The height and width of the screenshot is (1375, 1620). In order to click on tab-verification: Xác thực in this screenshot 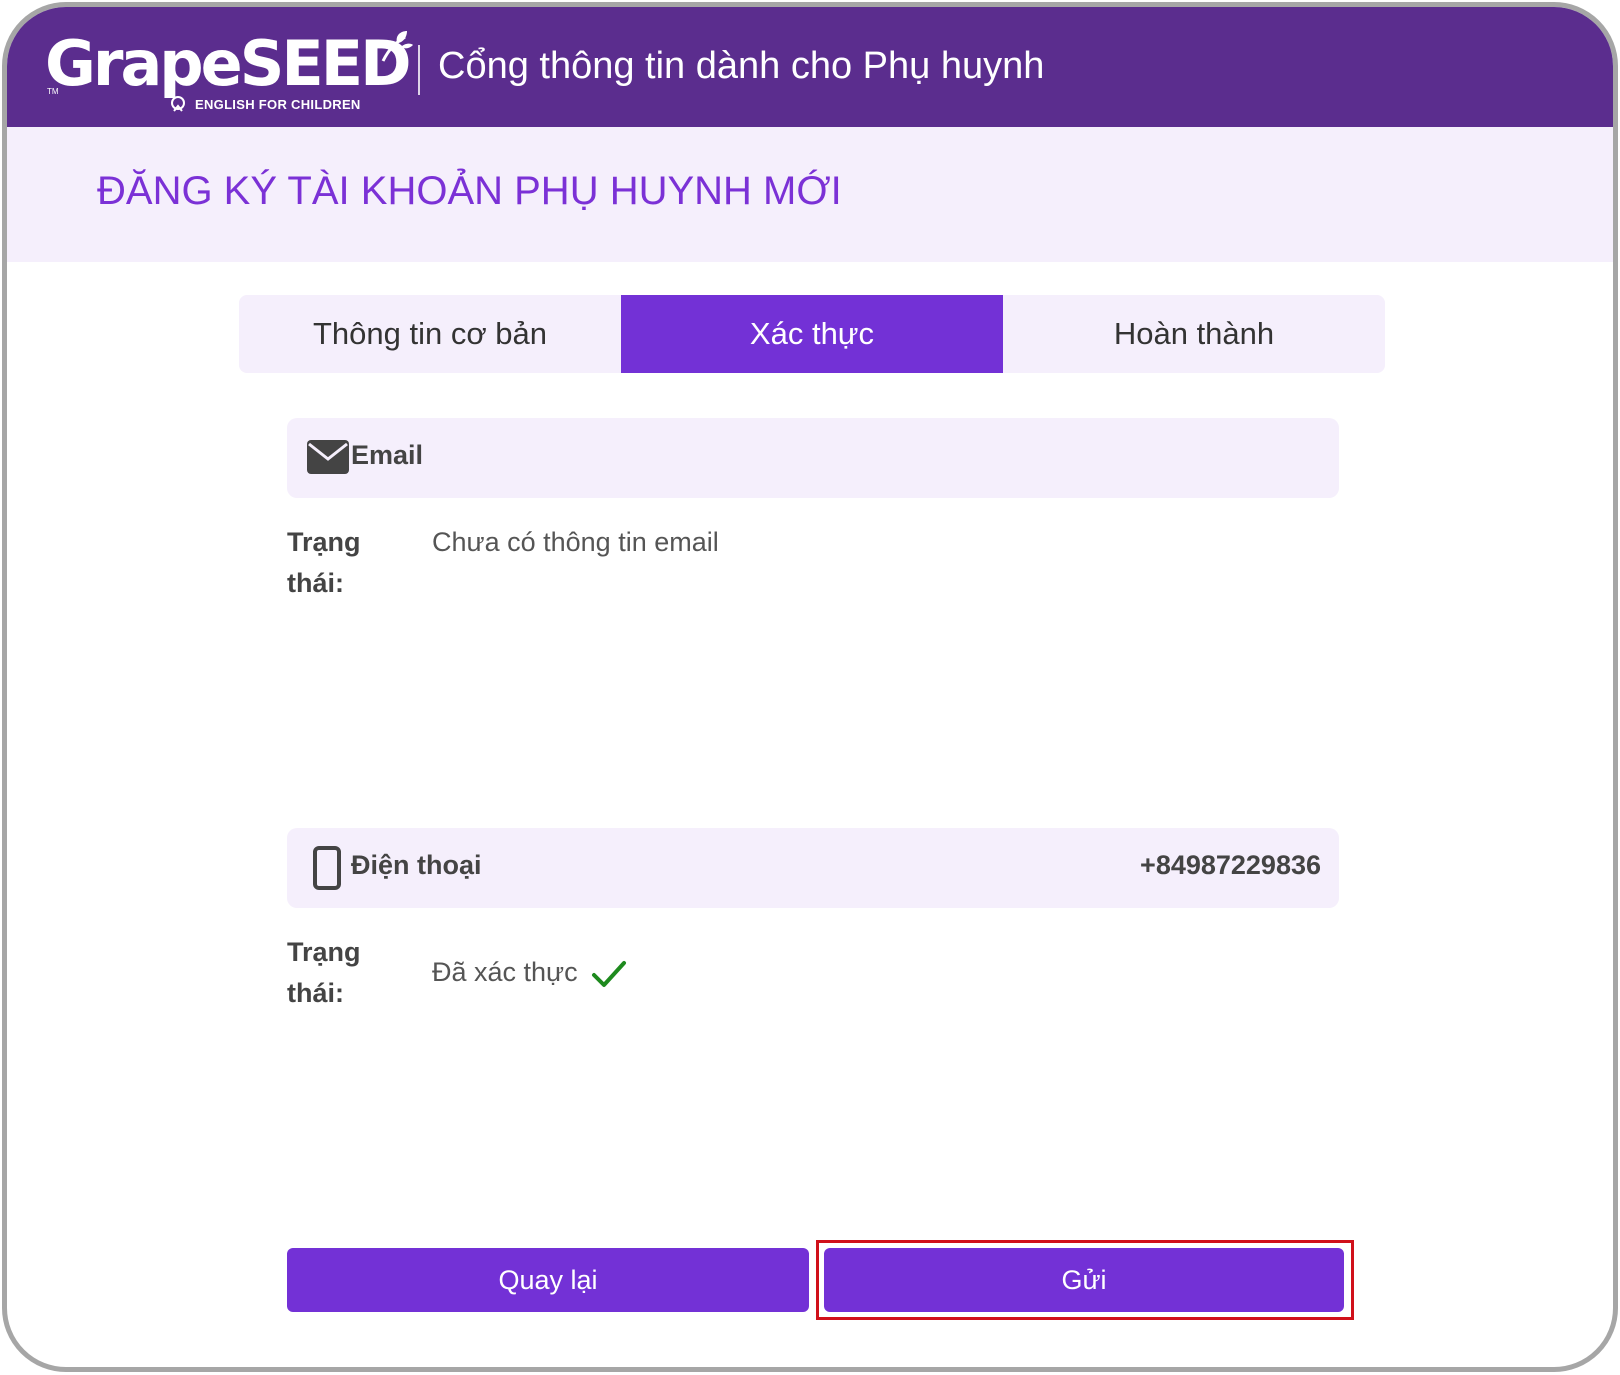, I will do `click(812, 334)`.